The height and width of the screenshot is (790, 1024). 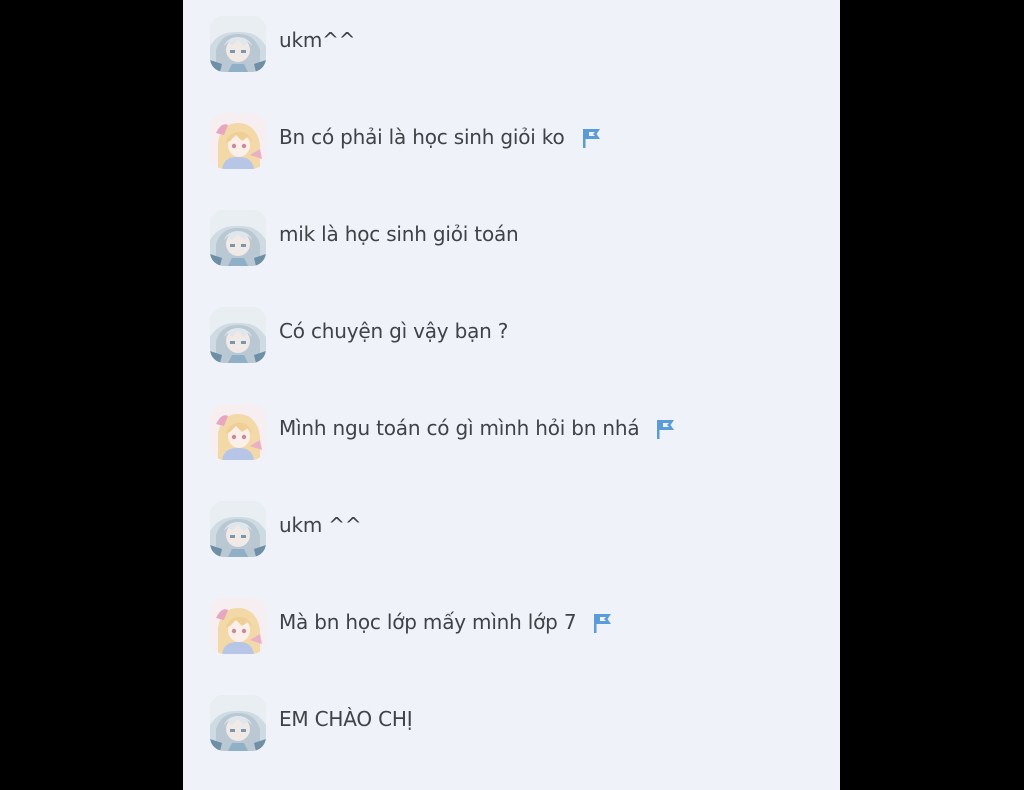 I want to click on chat-message: ukm ^^, so click(x=286, y=529).